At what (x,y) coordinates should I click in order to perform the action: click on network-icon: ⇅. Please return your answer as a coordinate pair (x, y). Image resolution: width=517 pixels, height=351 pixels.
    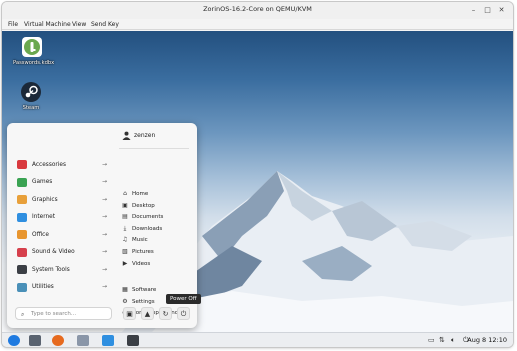
    Looking at the image, I should click on (442, 340).